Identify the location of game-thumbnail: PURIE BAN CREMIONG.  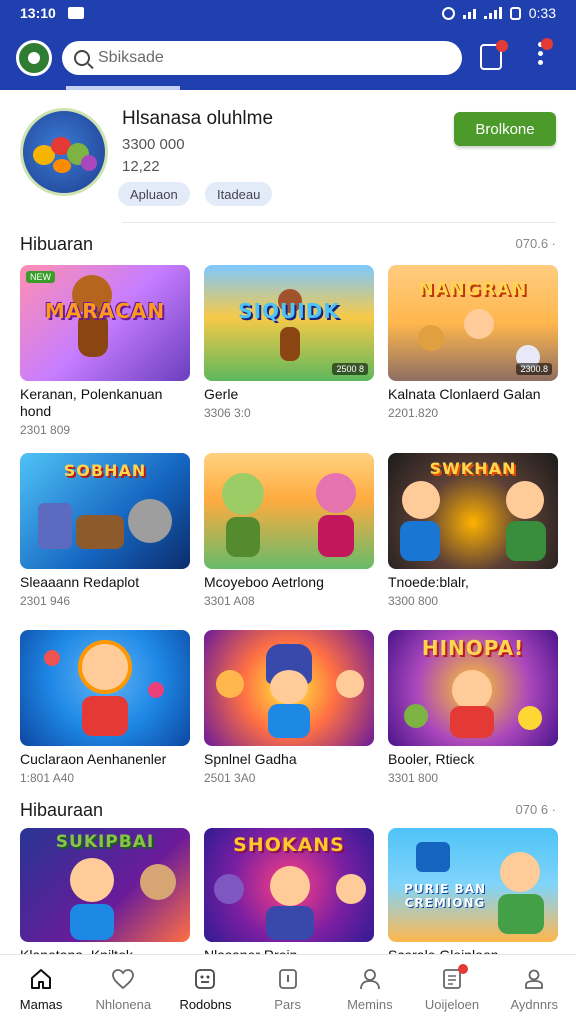
(473, 885).